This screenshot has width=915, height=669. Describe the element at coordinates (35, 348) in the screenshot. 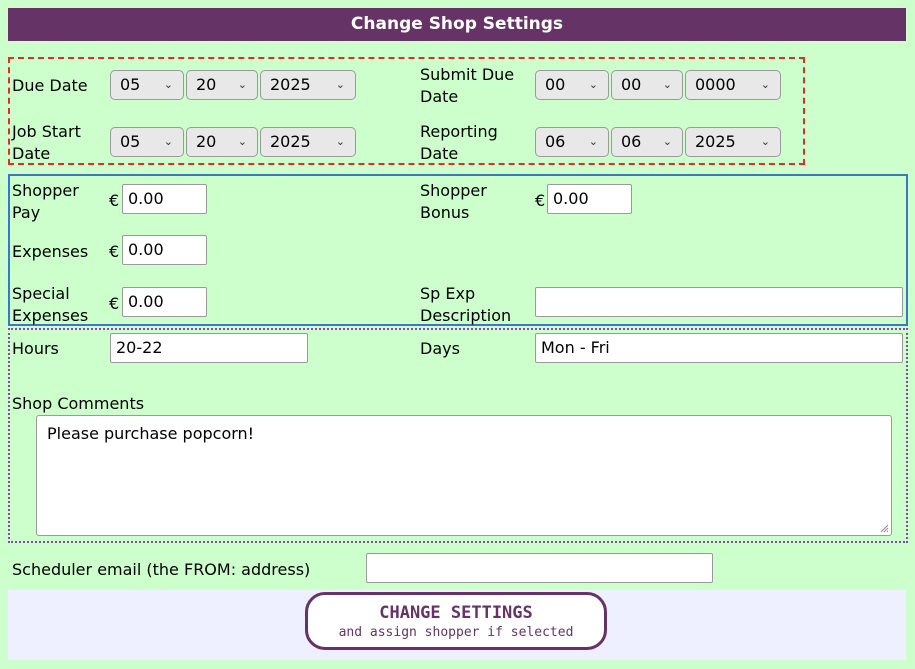

I see `hours-label: Hours` at that location.